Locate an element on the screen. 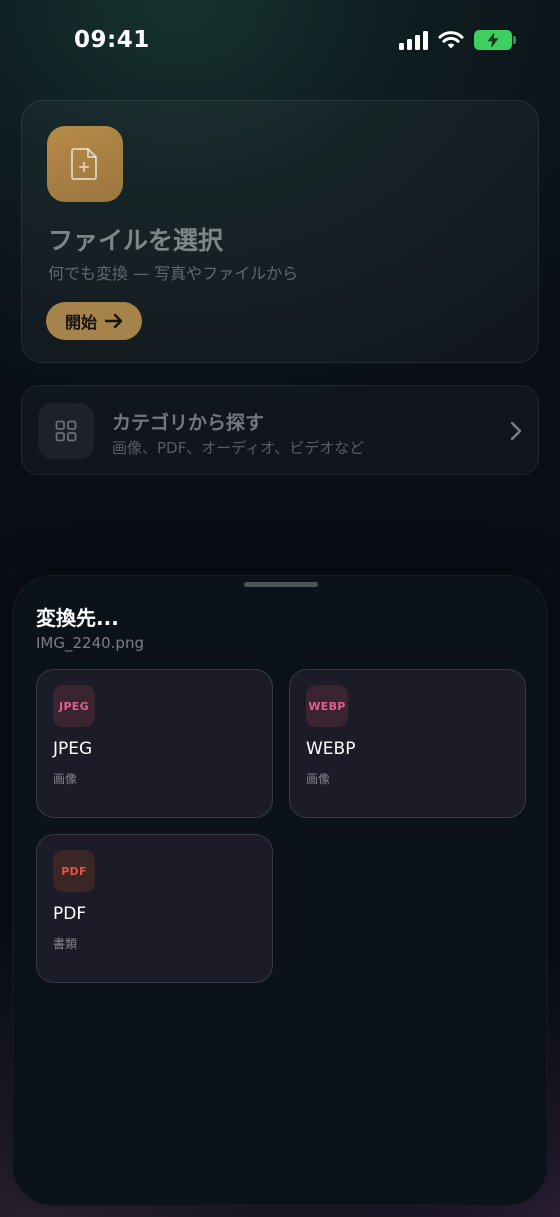 The width and height of the screenshot is (560, 1217). format-option-pdf: PDF PDF 書類 is located at coordinates (154, 908).